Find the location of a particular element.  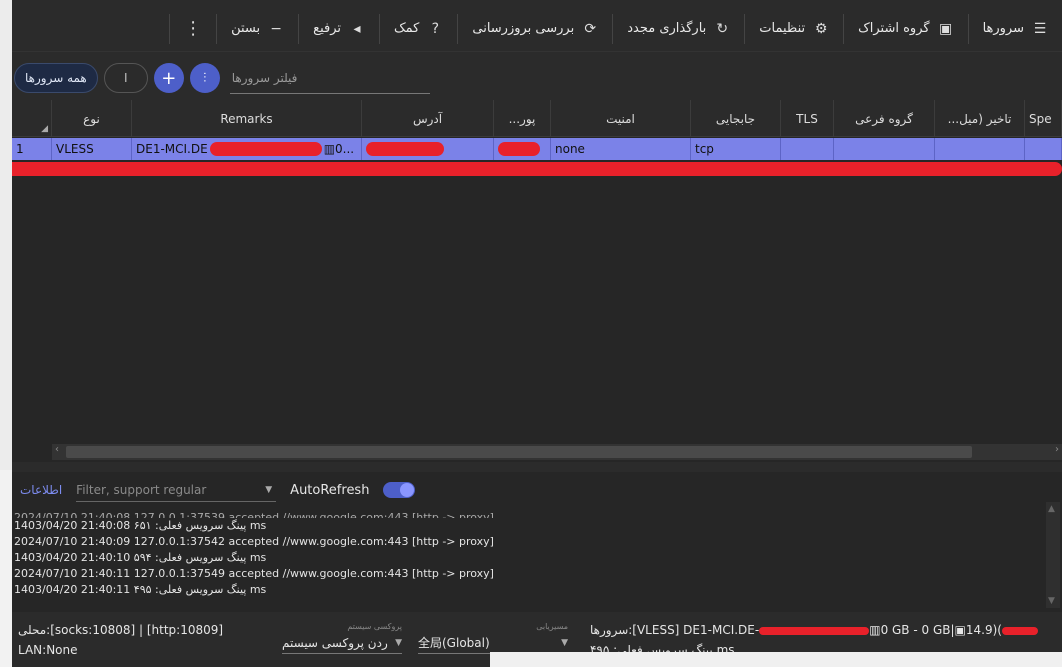

row-port is located at coordinates (522, 149).